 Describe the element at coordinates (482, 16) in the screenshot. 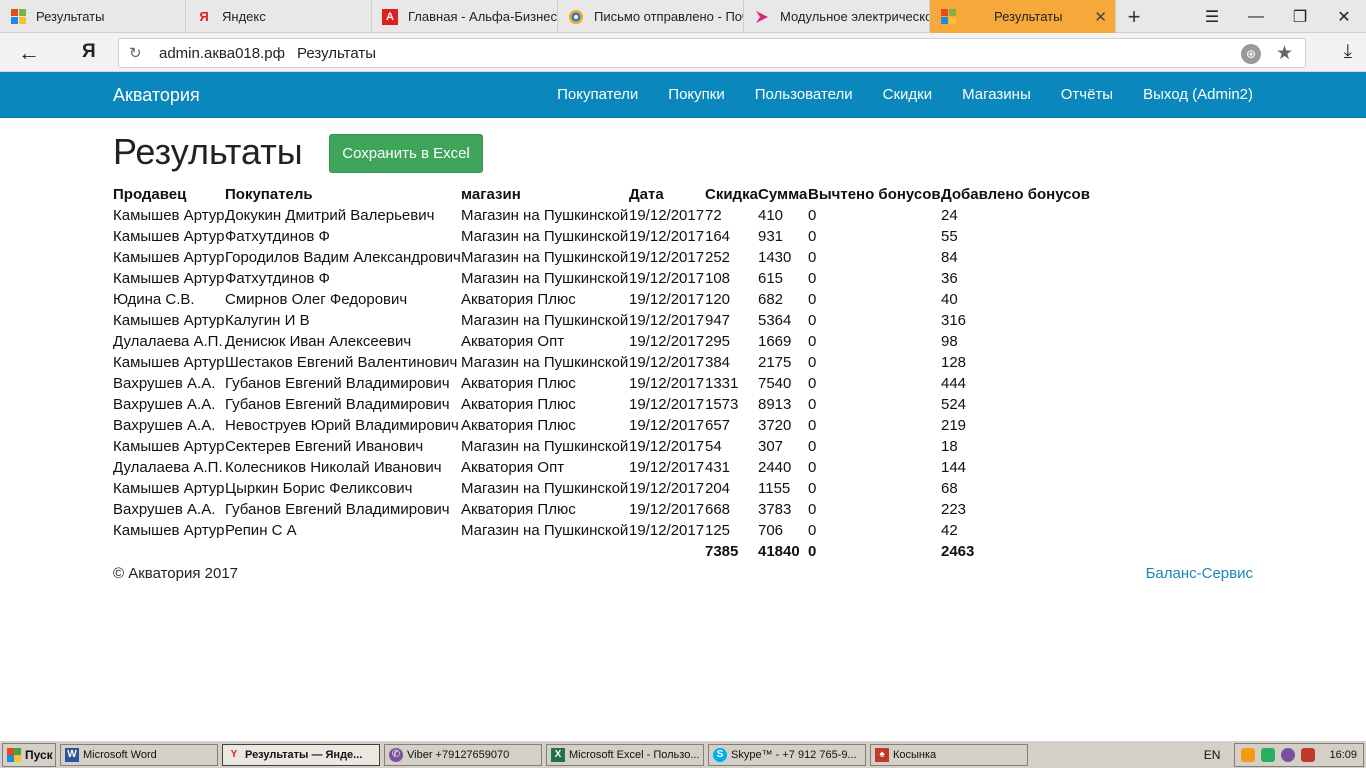

I see `tab-label: Главная - Альфа-Бизнес` at that location.